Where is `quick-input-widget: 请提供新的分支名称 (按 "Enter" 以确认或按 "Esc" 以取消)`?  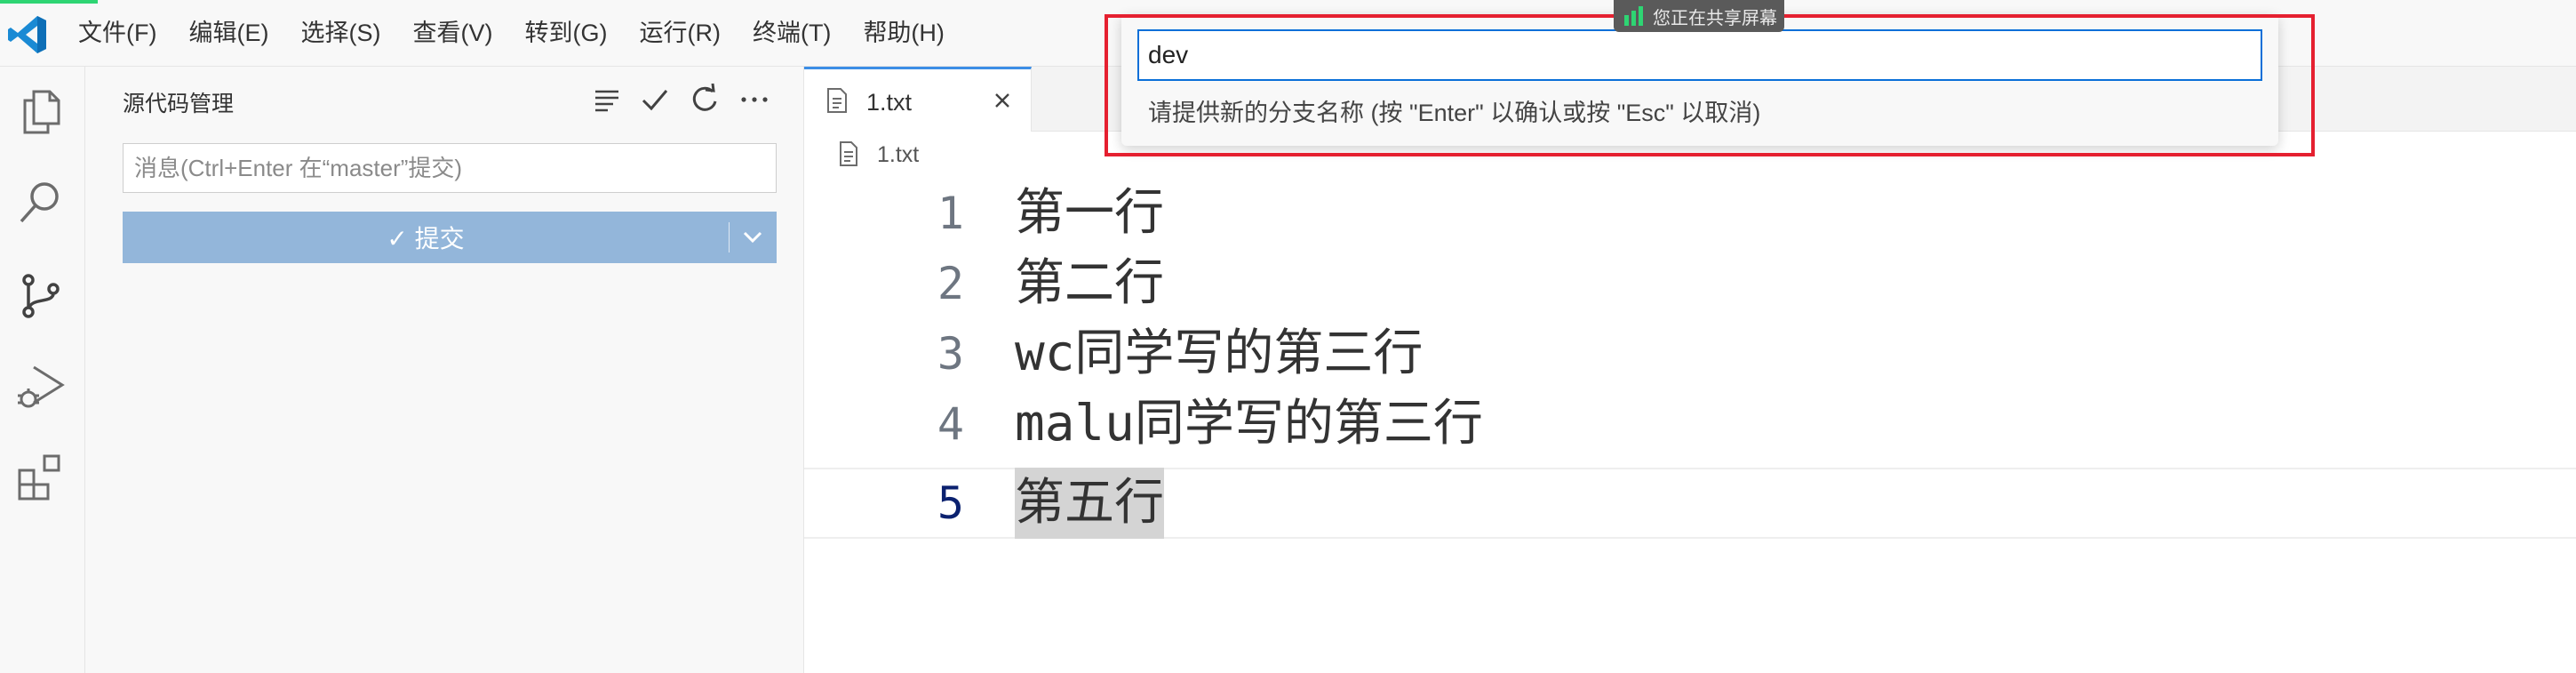
quick-input-widget: 请提供新的分支名称 (按 "Enter" 以确认或按 "Esc" 以取消) is located at coordinates (1700, 80).